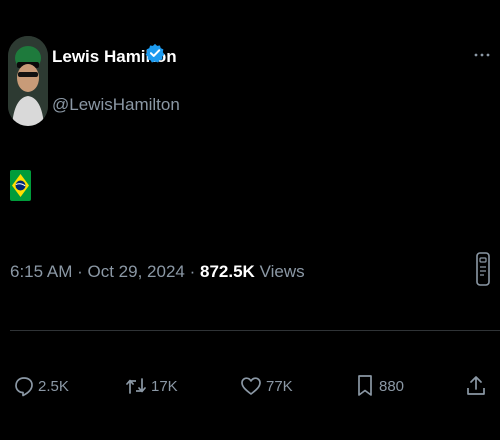 The image size is (500, 440). I want to click on share-button, so click(478, 386).